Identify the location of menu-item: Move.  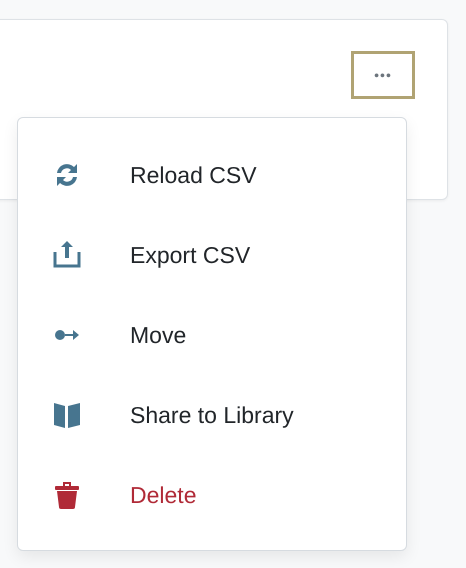
(212, 335).